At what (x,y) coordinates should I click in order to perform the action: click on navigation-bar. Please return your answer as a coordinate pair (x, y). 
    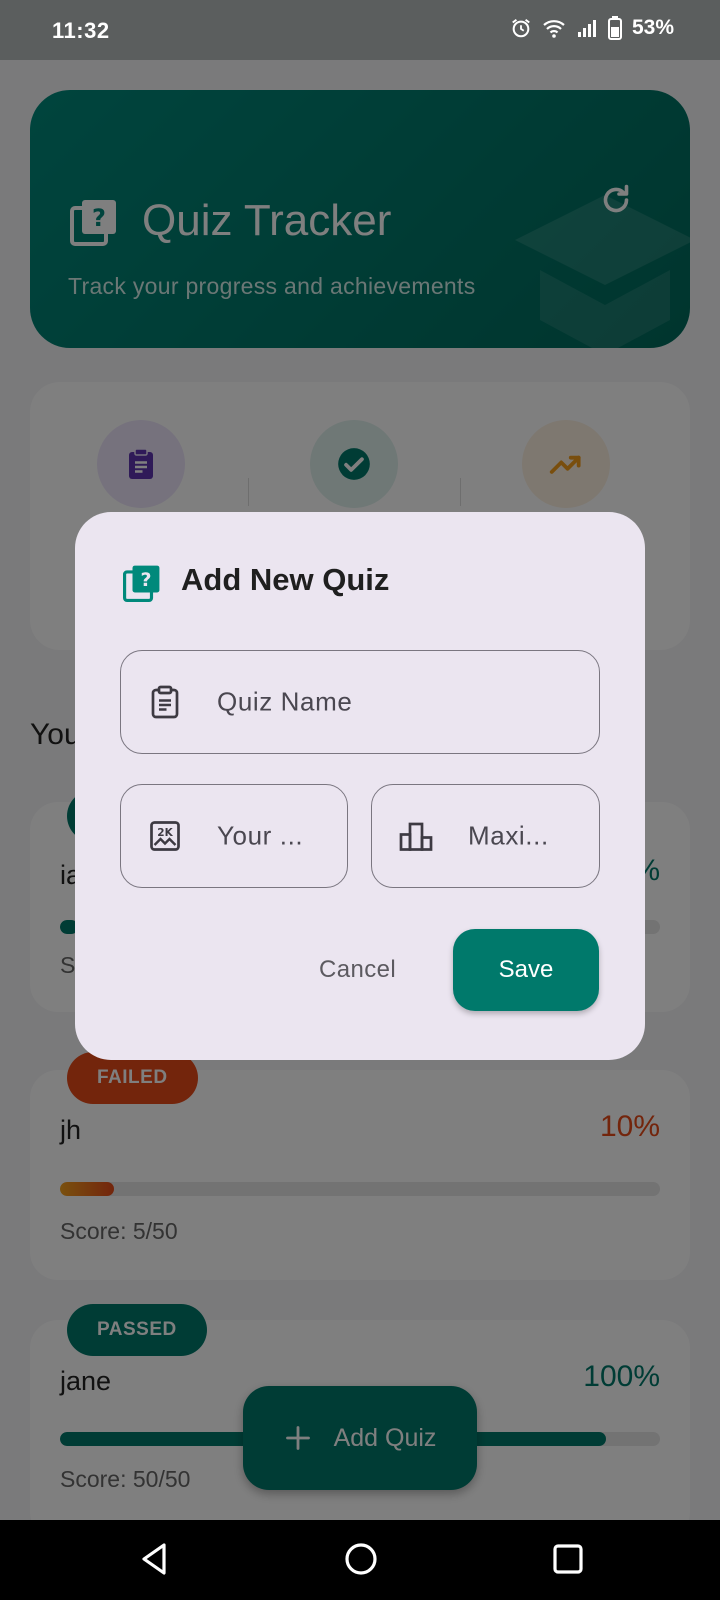
    Looking at the image, I should click on (360, 1560).